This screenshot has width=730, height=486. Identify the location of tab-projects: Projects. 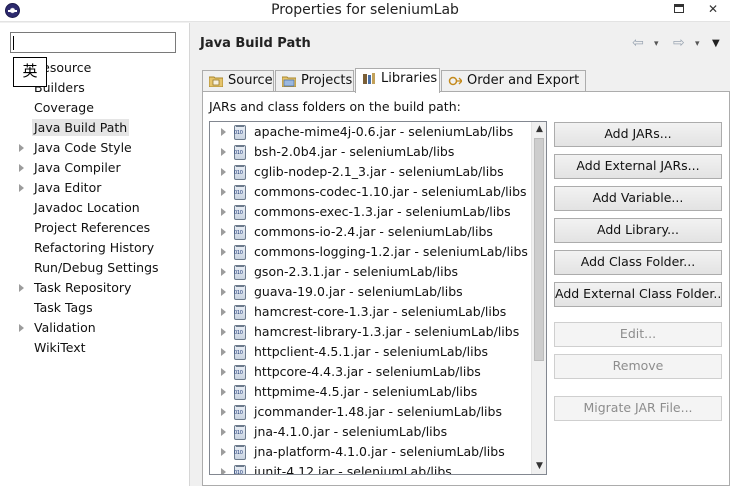
(314, 81).